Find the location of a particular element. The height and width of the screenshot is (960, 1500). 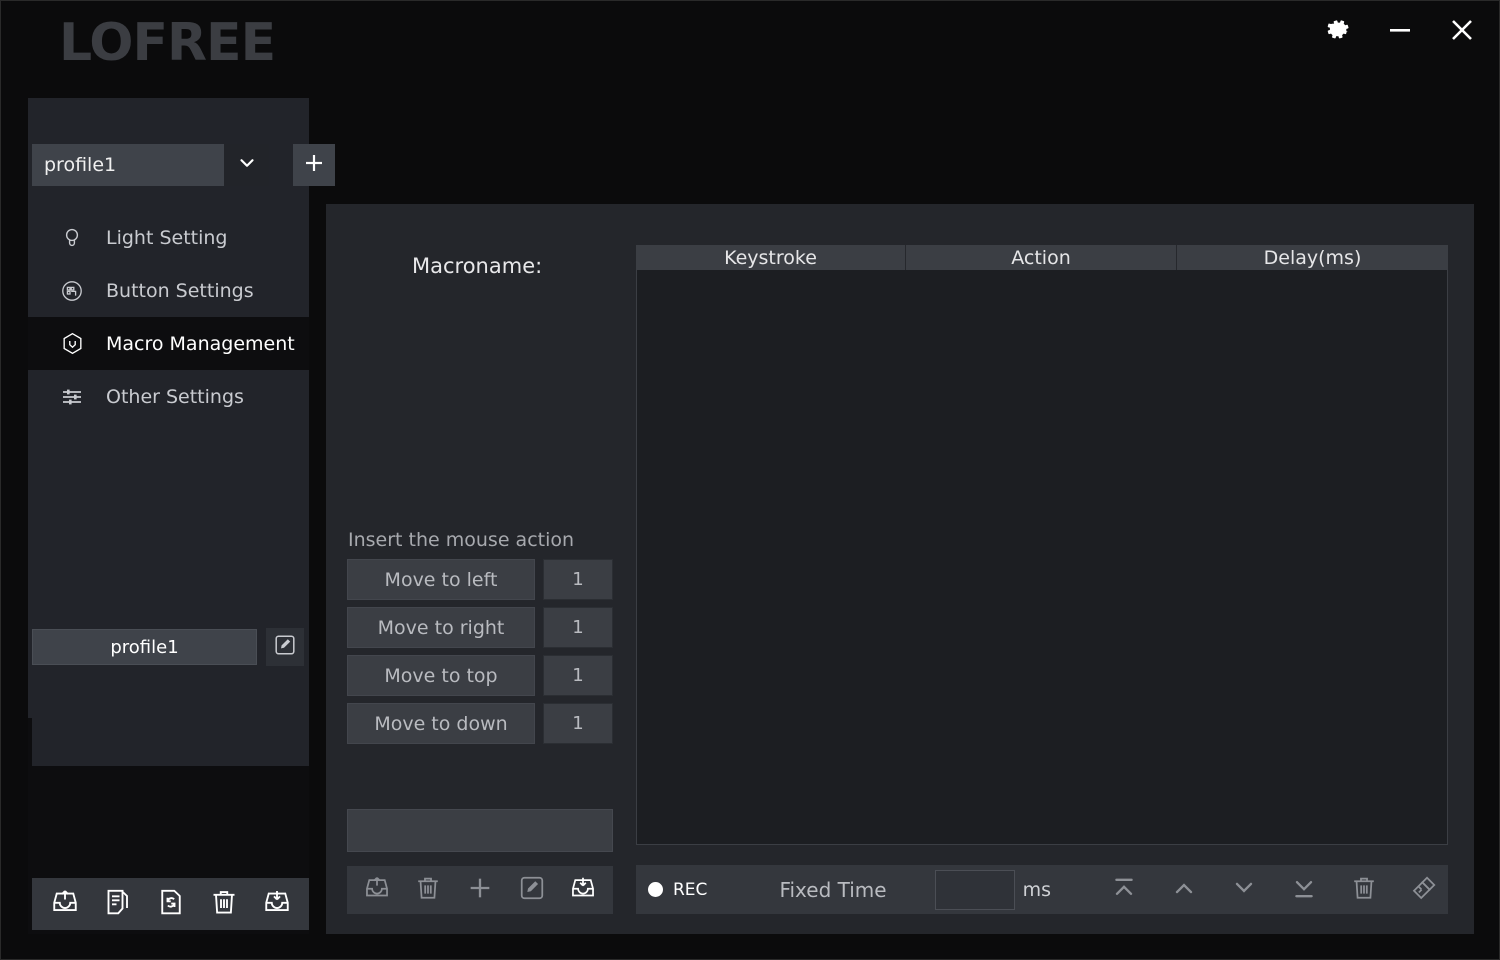

profile-dropdown-toggle is located at coordinates (246, 165).